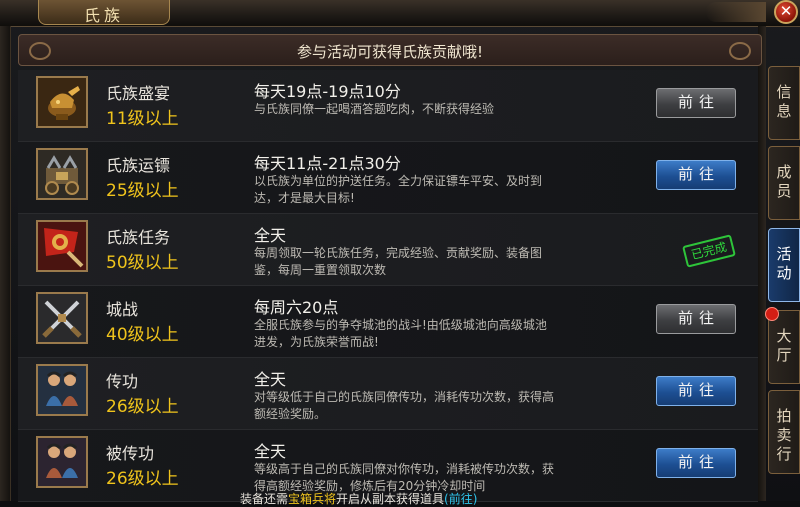  What do you see at coordinates (784, 273) in the screenshot?
I see `tab-char: 动` at bounding box center [784, 273].